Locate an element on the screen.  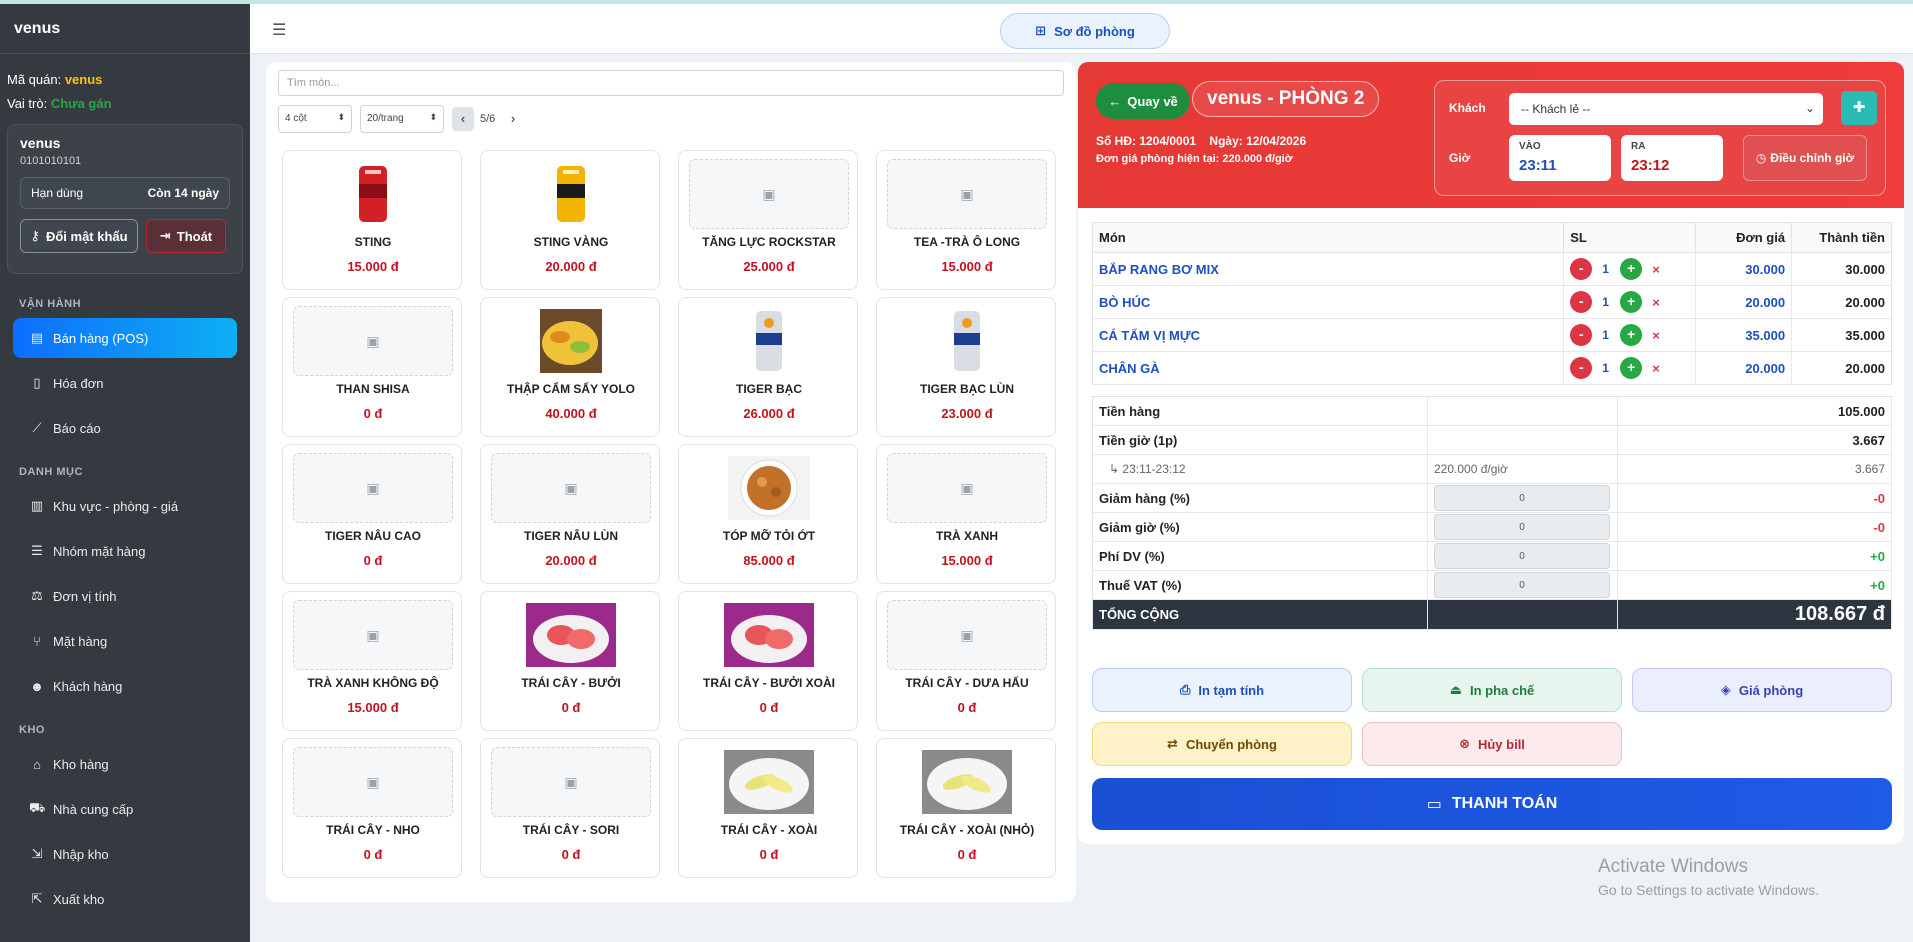
product-card: TRÁI CÂY - XOÀI (NHỎ) 0 đ is located at coordinates (966, 808).